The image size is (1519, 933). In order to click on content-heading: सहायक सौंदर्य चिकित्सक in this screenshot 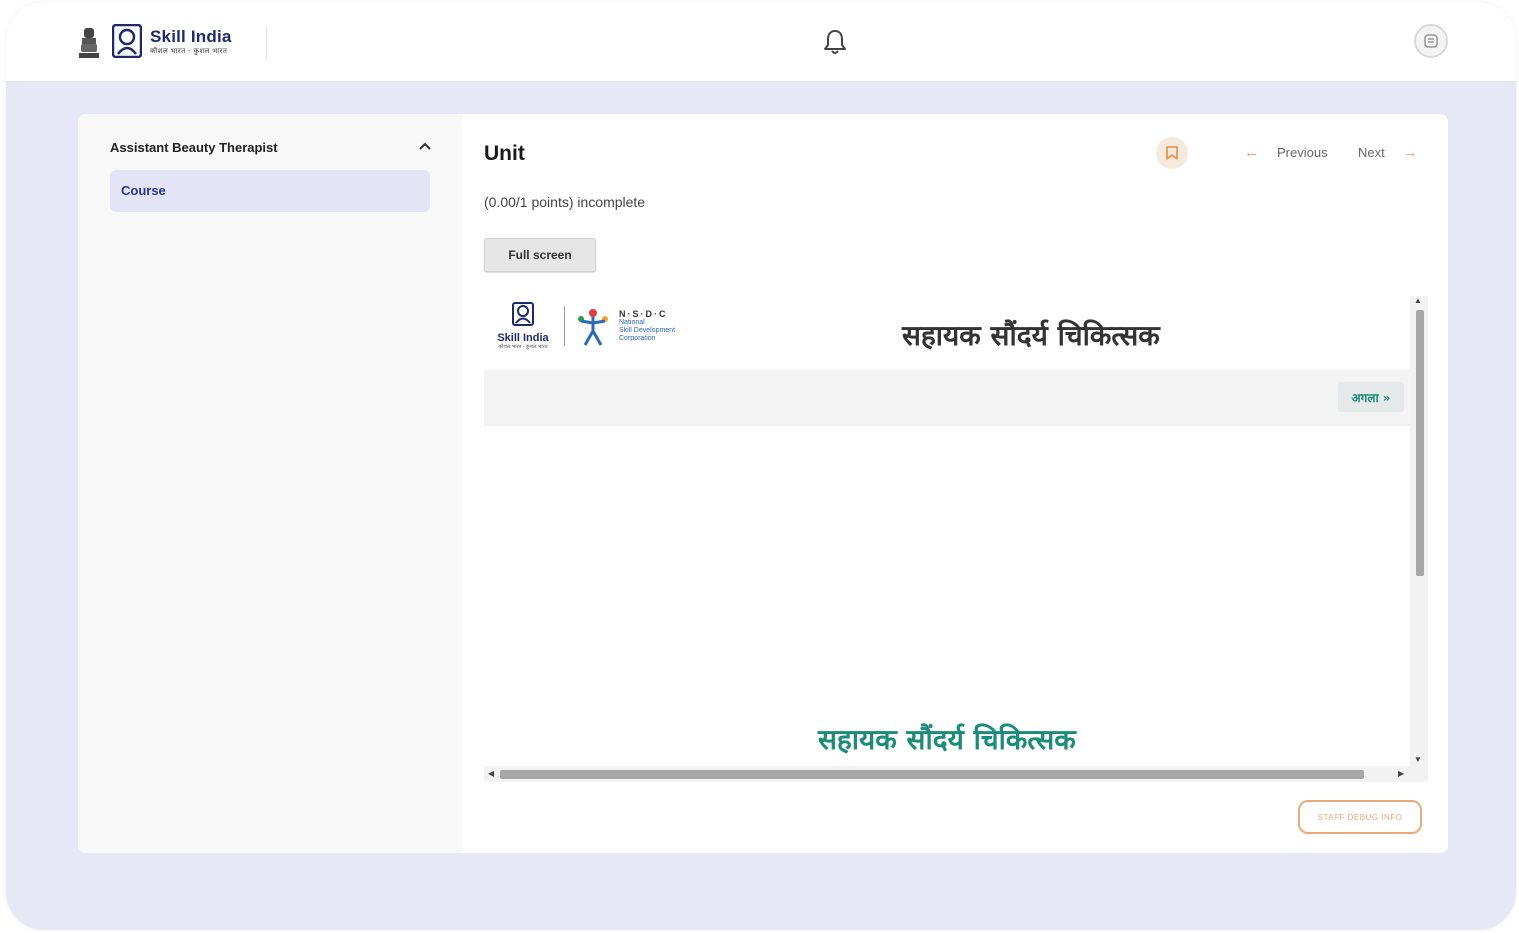, I will do `click(1031, 335)`.